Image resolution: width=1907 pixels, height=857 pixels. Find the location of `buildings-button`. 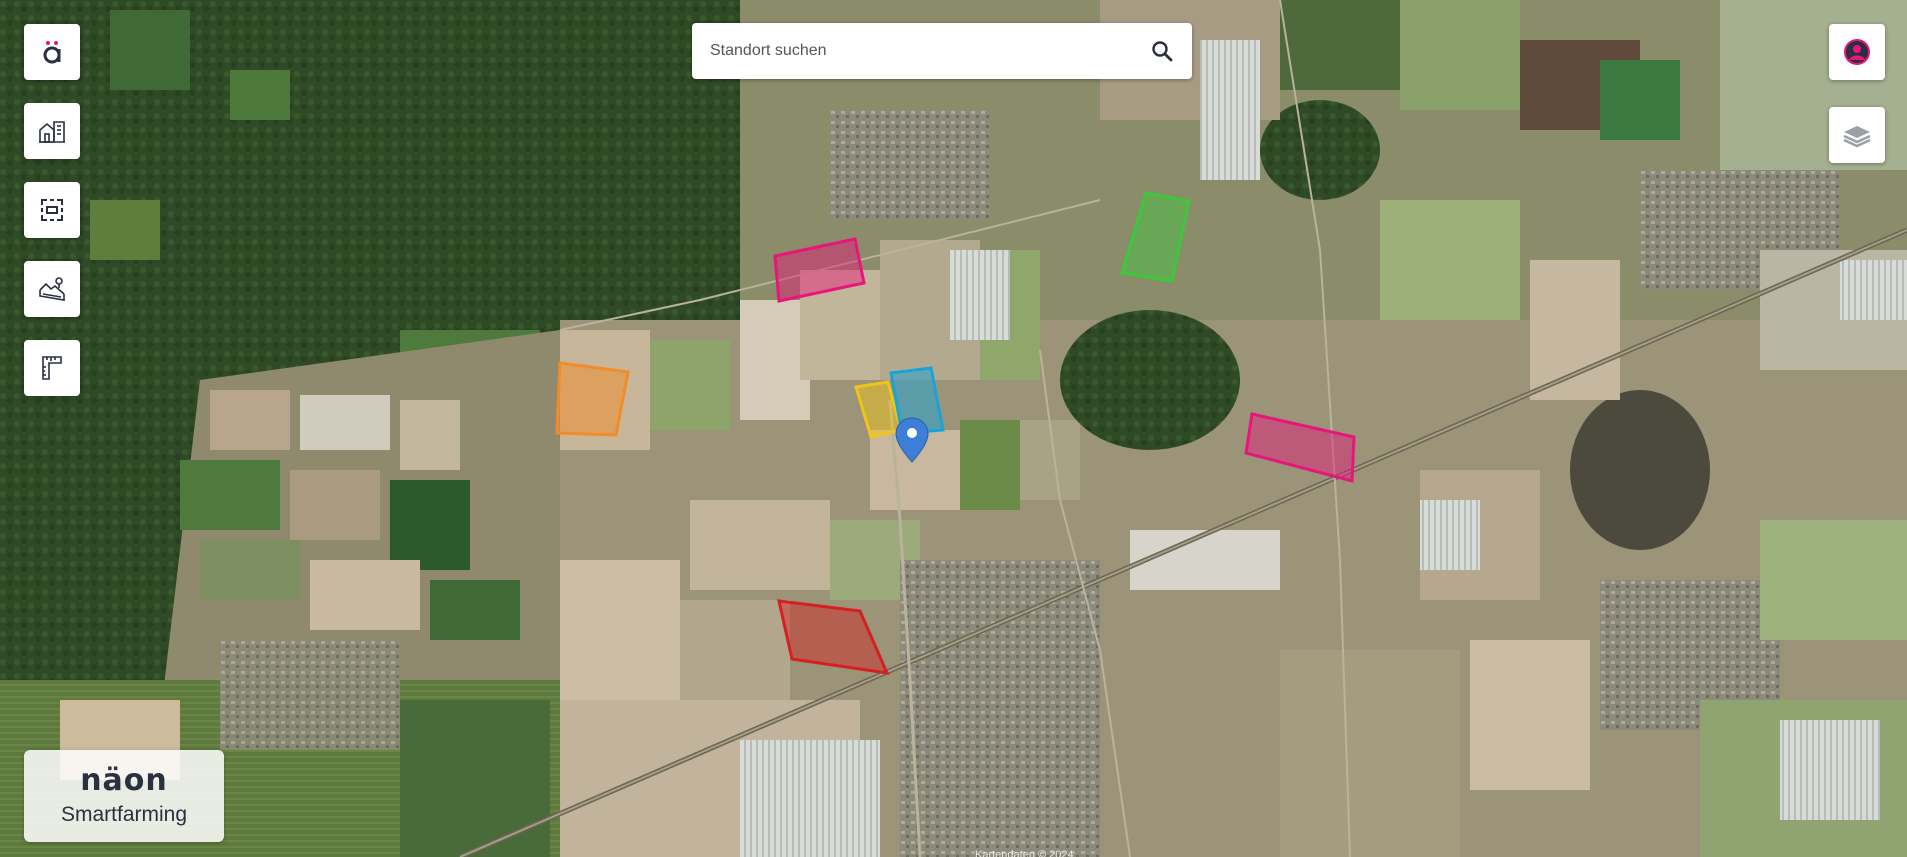

buildings-button is located at coordinates (52, 131).